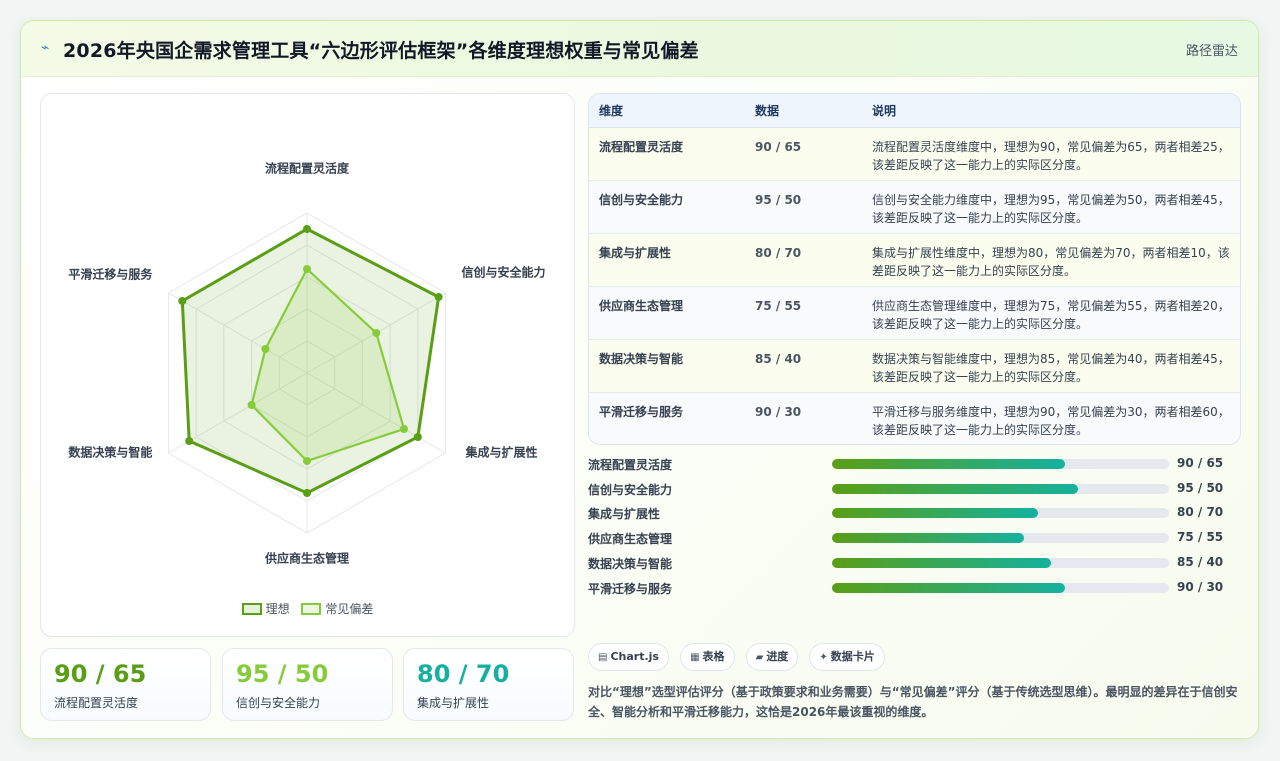  I want to click on chip-label: Chart.js, so click(634, 656).